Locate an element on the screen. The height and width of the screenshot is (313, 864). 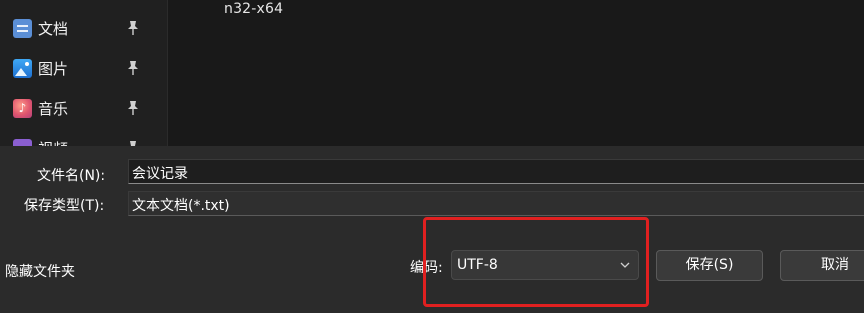
encoding-label: 编码: is located at coordinates (426, 268).